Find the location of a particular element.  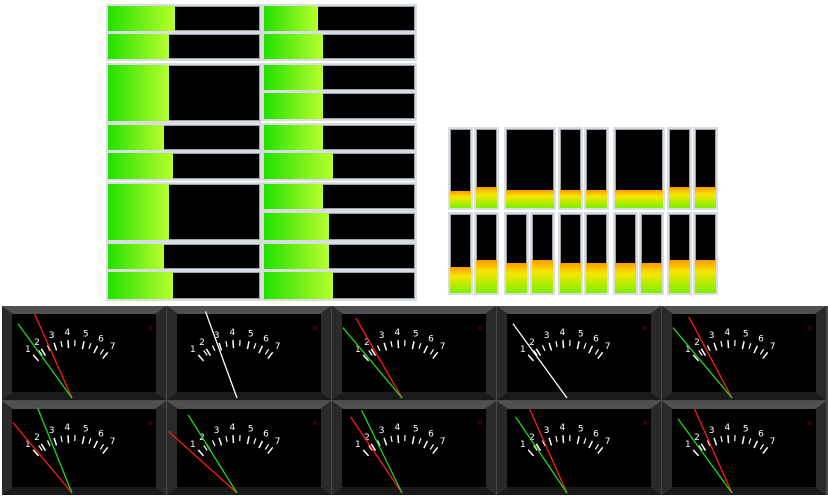

vu-meter-8: 1234567 is located at coordinates (414, 448).